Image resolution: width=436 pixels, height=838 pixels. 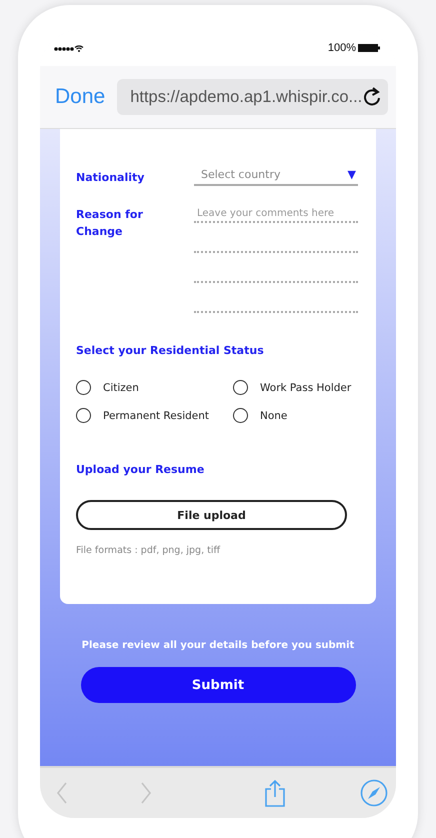 What do you see at coordinates (372, 97) in the screenshot?
I see `reload-icon` at bounding box center [372, 97].